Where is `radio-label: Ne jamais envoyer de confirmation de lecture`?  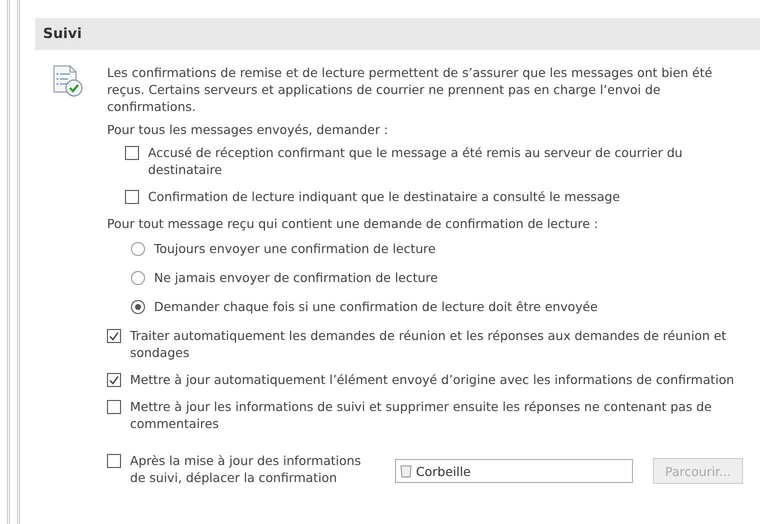
radio-label: Ne jamais envoyer de confirmation de lecture is located at coordinates (296, 277).